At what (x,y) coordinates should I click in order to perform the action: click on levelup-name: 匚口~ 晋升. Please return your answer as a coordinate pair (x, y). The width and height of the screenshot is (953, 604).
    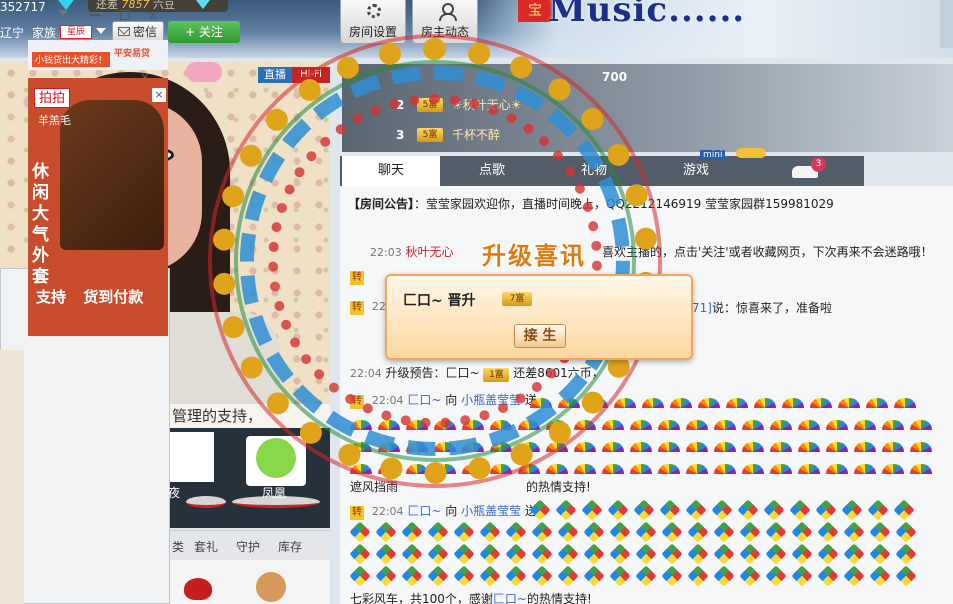
    Looking at the image, I should click on (439, 301).